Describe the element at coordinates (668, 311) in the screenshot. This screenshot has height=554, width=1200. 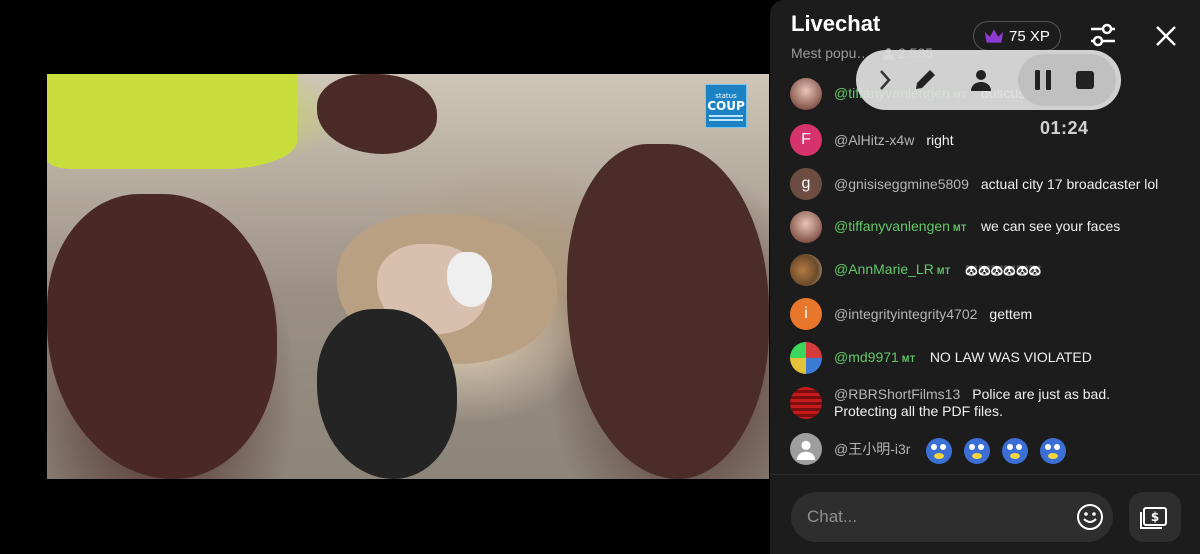
I see `video-scene-officer-right` at that location.